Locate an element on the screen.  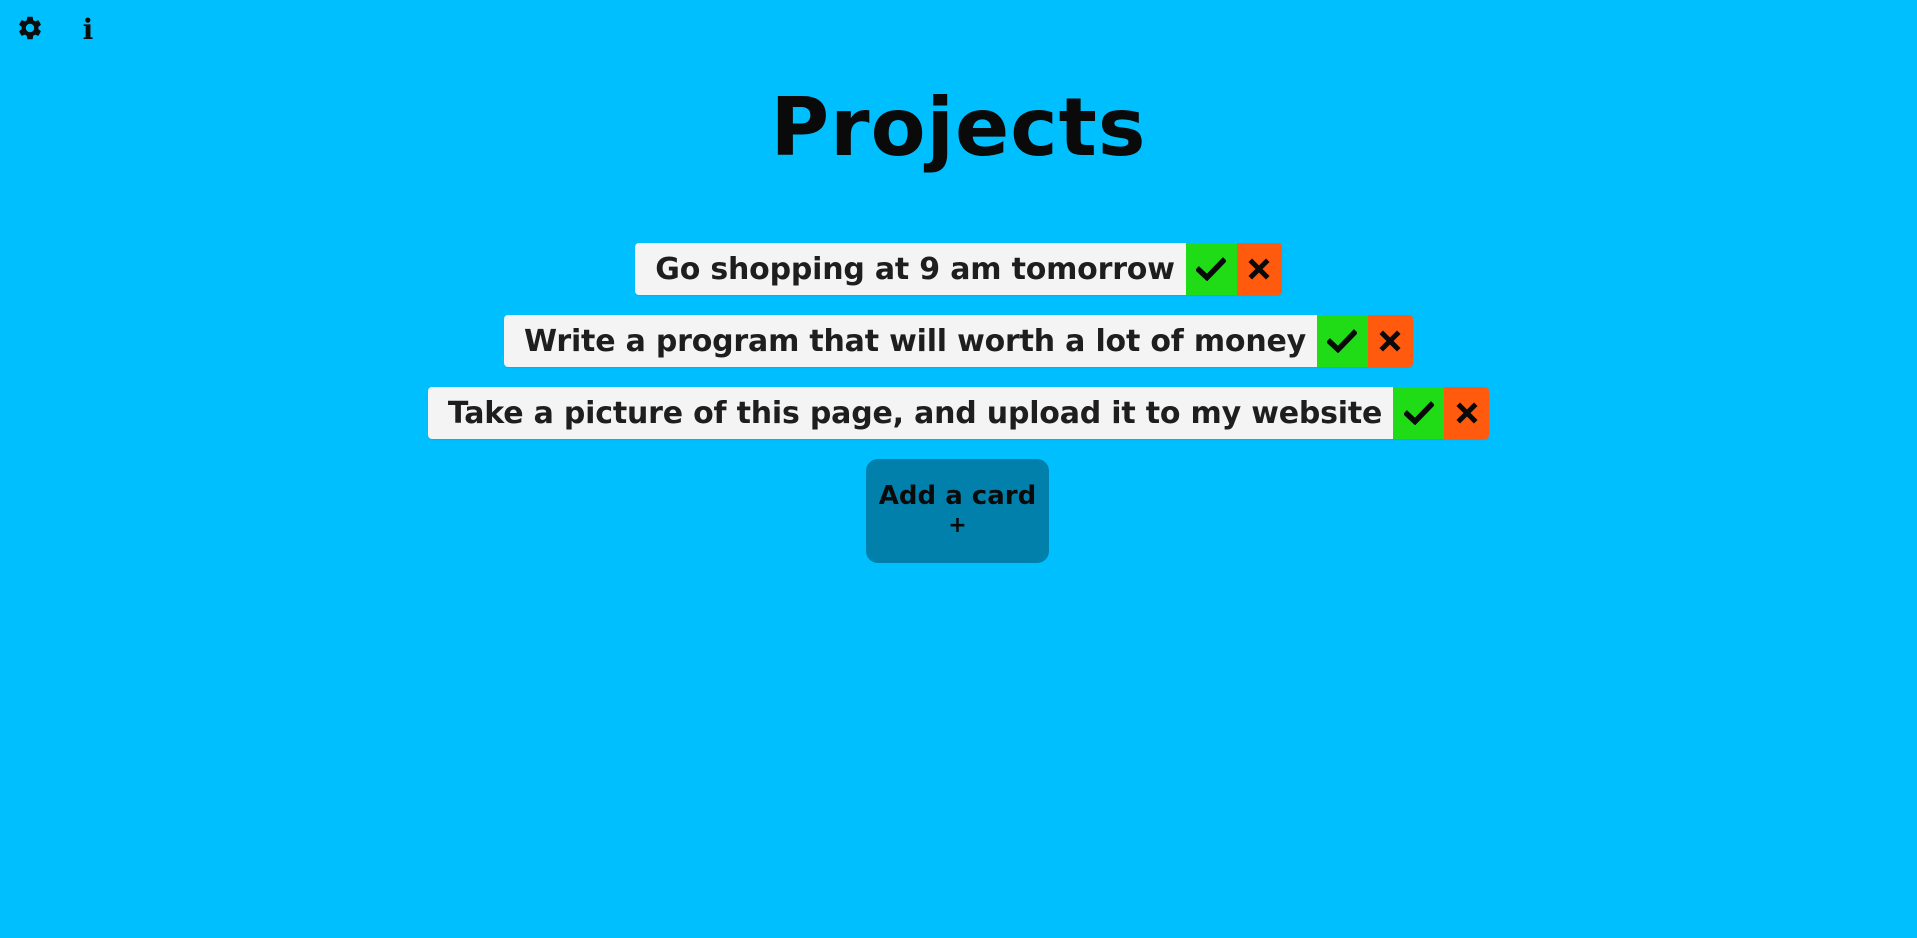
top-toolbar: i is located at coordinates (958, 31).